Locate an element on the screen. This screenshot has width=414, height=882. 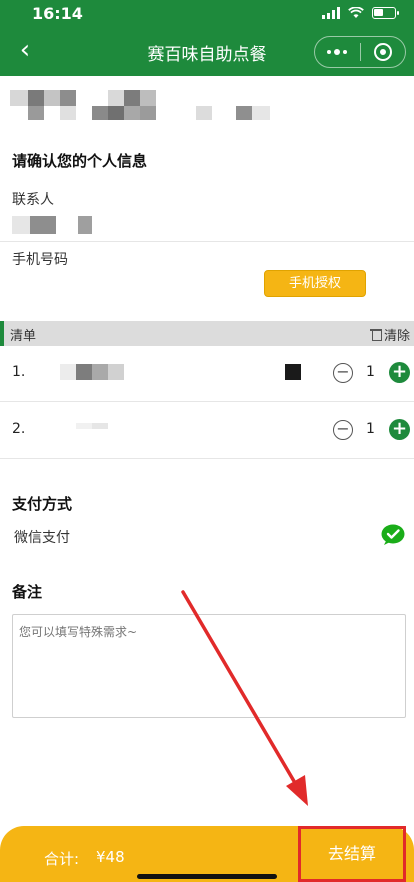
more-button is located at coordinates (337, 52).